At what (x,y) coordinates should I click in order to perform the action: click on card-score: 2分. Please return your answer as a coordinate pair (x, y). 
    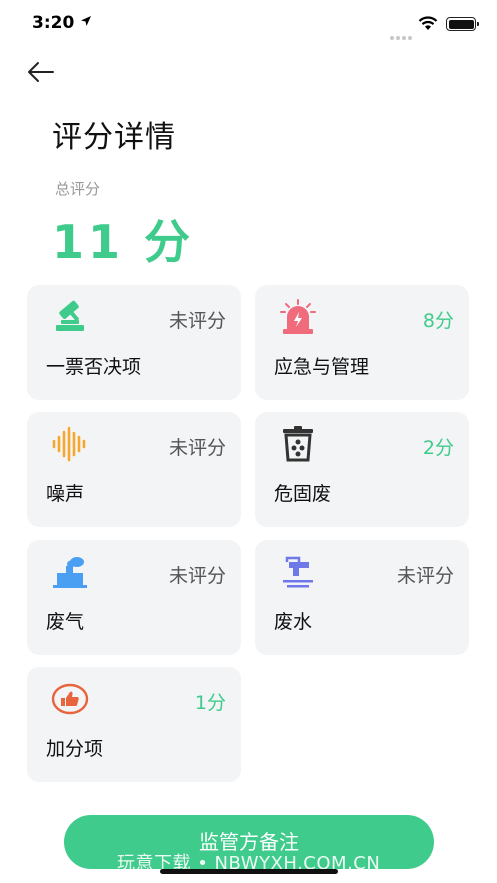
    Looking at the image, I should click on (438, 448).